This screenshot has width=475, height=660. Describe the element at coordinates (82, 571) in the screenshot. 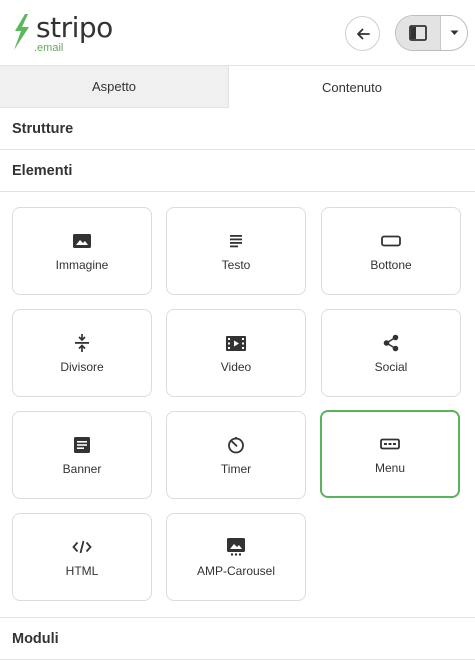

I see `element-label: HTML` at that location.